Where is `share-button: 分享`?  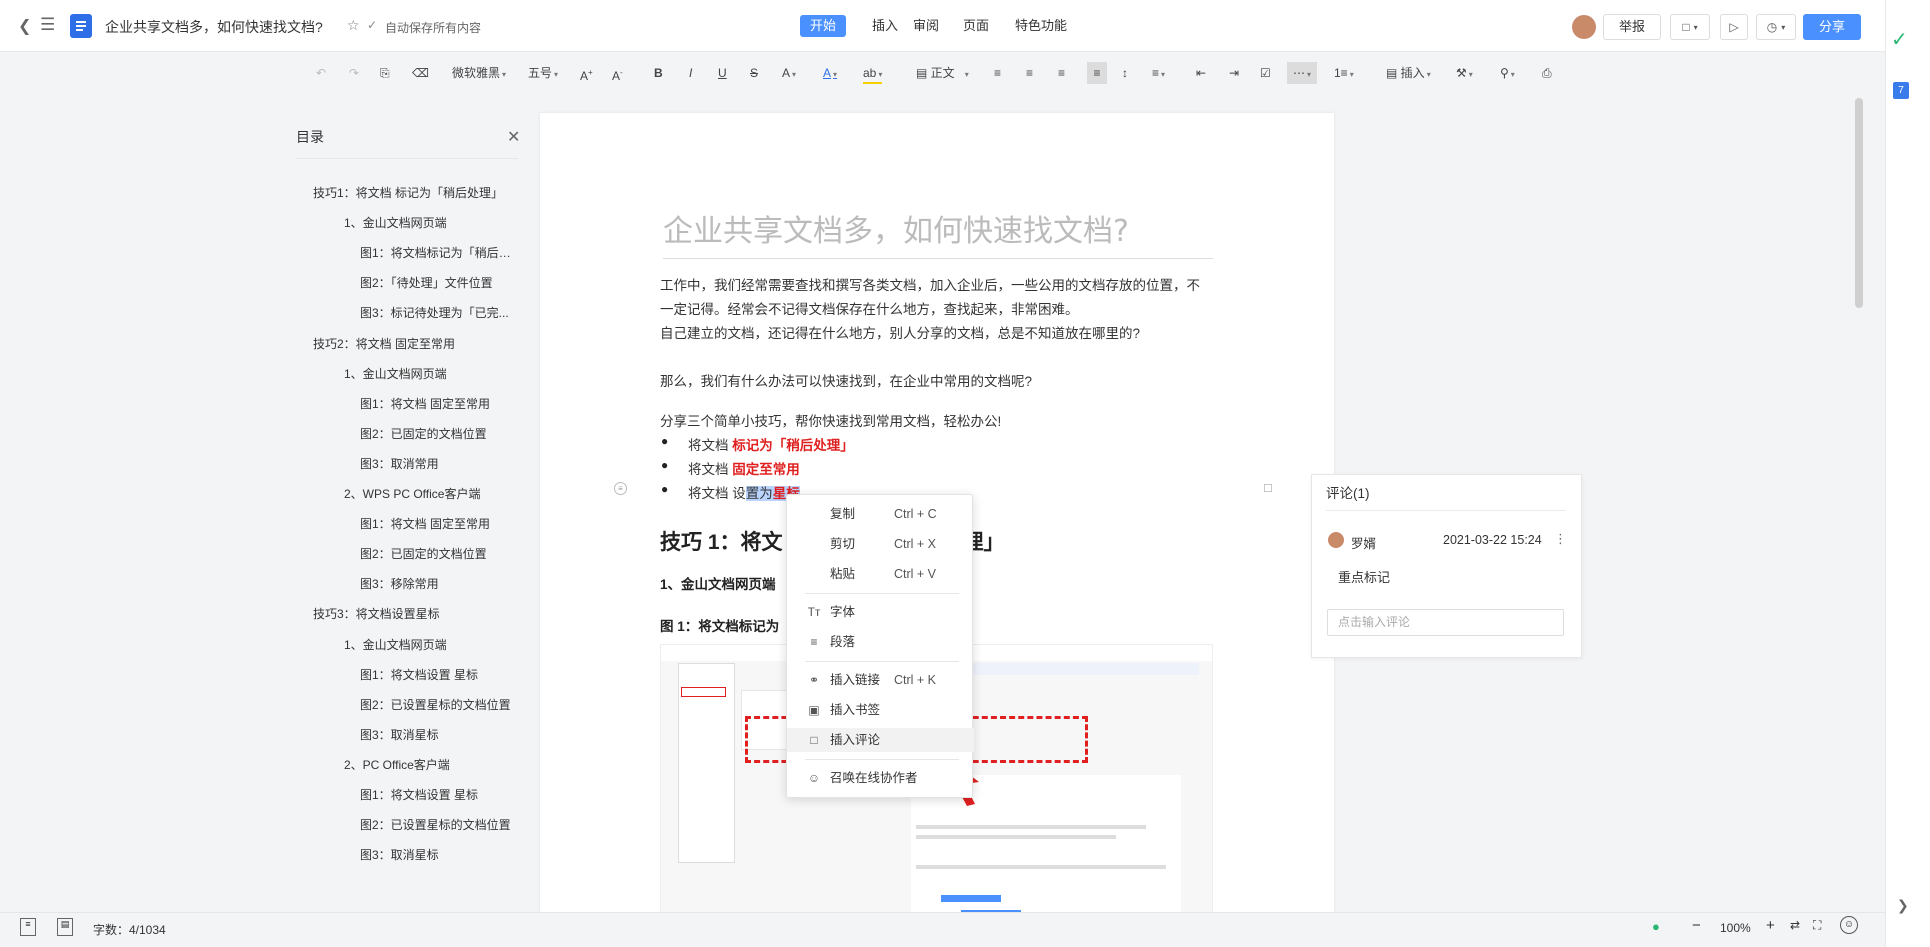 share-button: 分享 is located at coordinates (1832, 27).